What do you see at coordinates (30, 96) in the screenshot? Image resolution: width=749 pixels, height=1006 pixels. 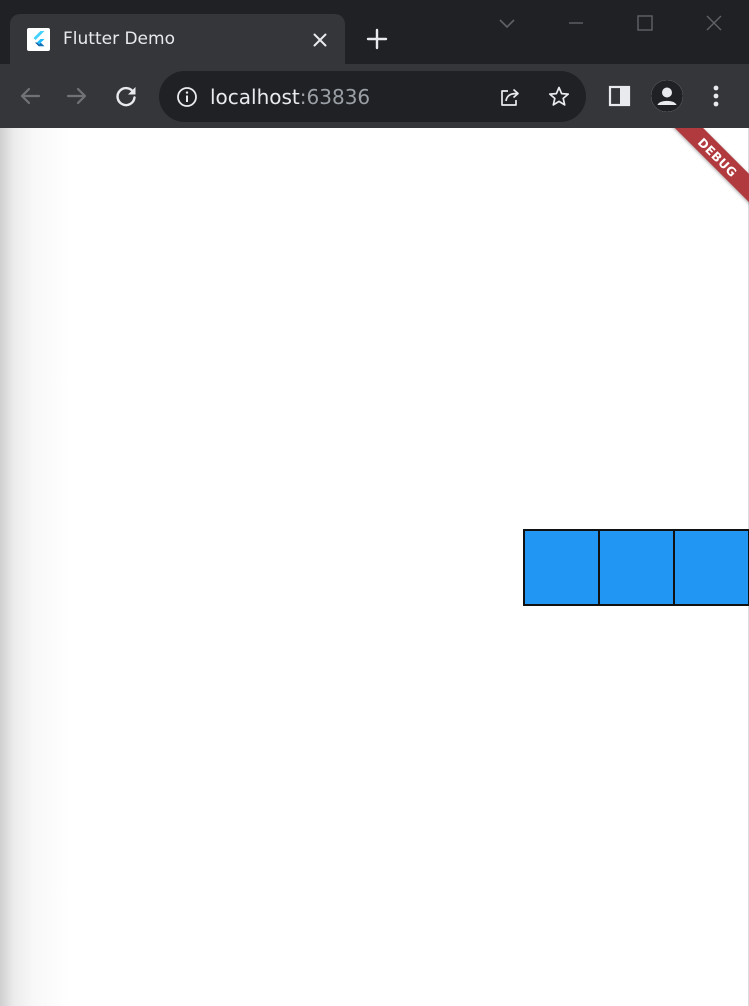 I see `arrow-left-icon` at bounding box center [30, 96].